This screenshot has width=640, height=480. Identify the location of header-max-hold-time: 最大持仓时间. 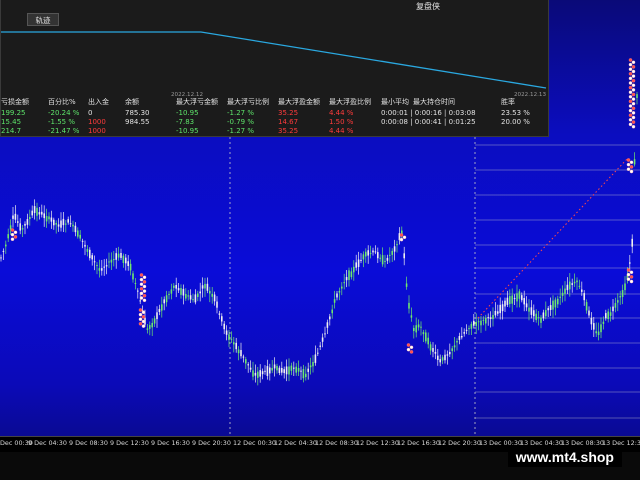
(434, 102).